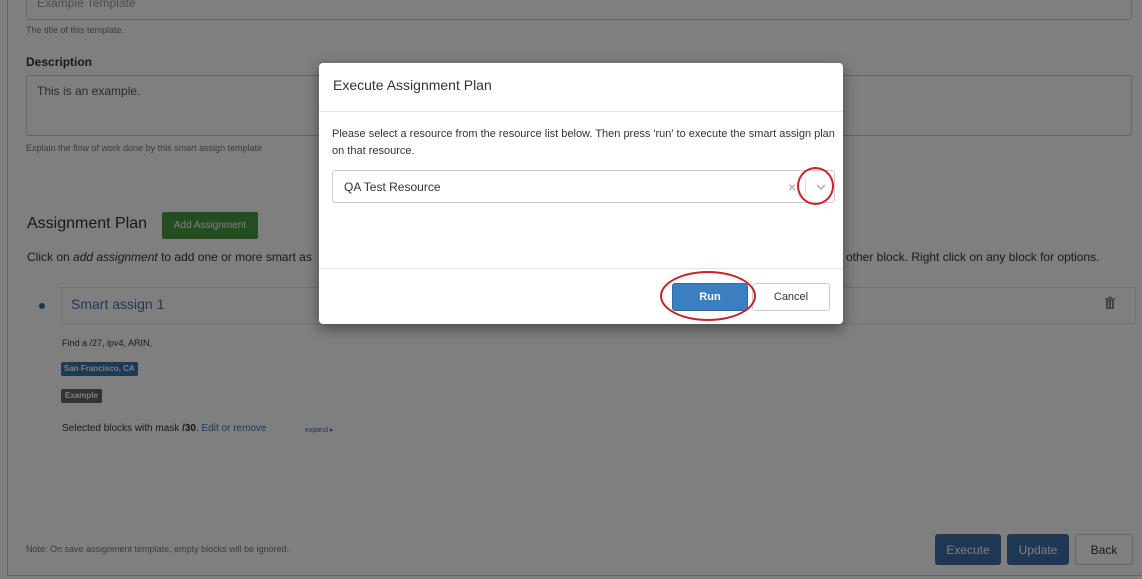 The height and width of the screenshot is (579, 1142). Describe the element at coordinates (791, 297) in the screenshot. I see `cancel-button: Cancel` at that location.